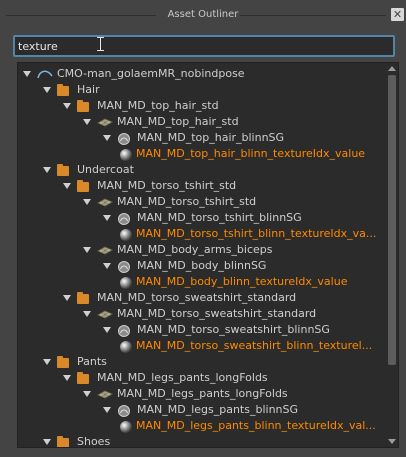  What do you see at coordinates (88, 89) in the screenshot?
I see `tree-row-label: Hair` at bounding box center [88, 89].